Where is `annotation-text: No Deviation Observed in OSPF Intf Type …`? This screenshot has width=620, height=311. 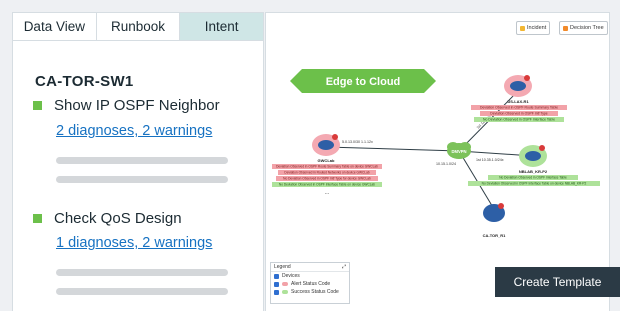
annotation-text: No Deviation Observed in OSPF Intf Type … is located at coordinates (327, 179).